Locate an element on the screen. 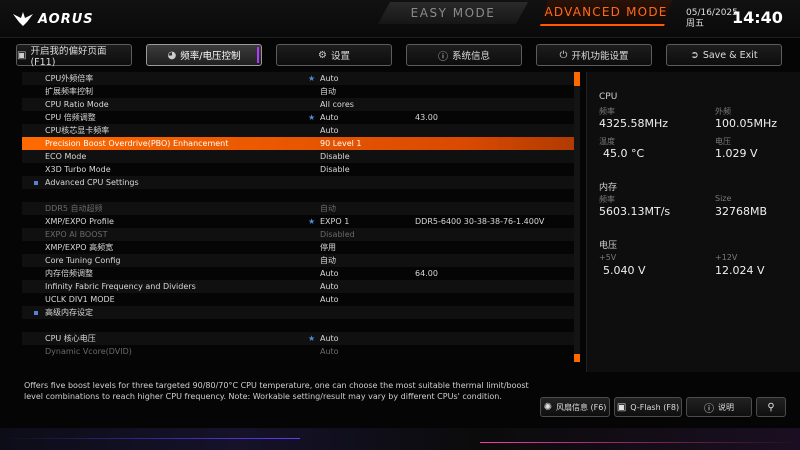 This screenshot has width=800, height=450. cpu-volt-value: 1.029 V is located at coordinates (736, 153).